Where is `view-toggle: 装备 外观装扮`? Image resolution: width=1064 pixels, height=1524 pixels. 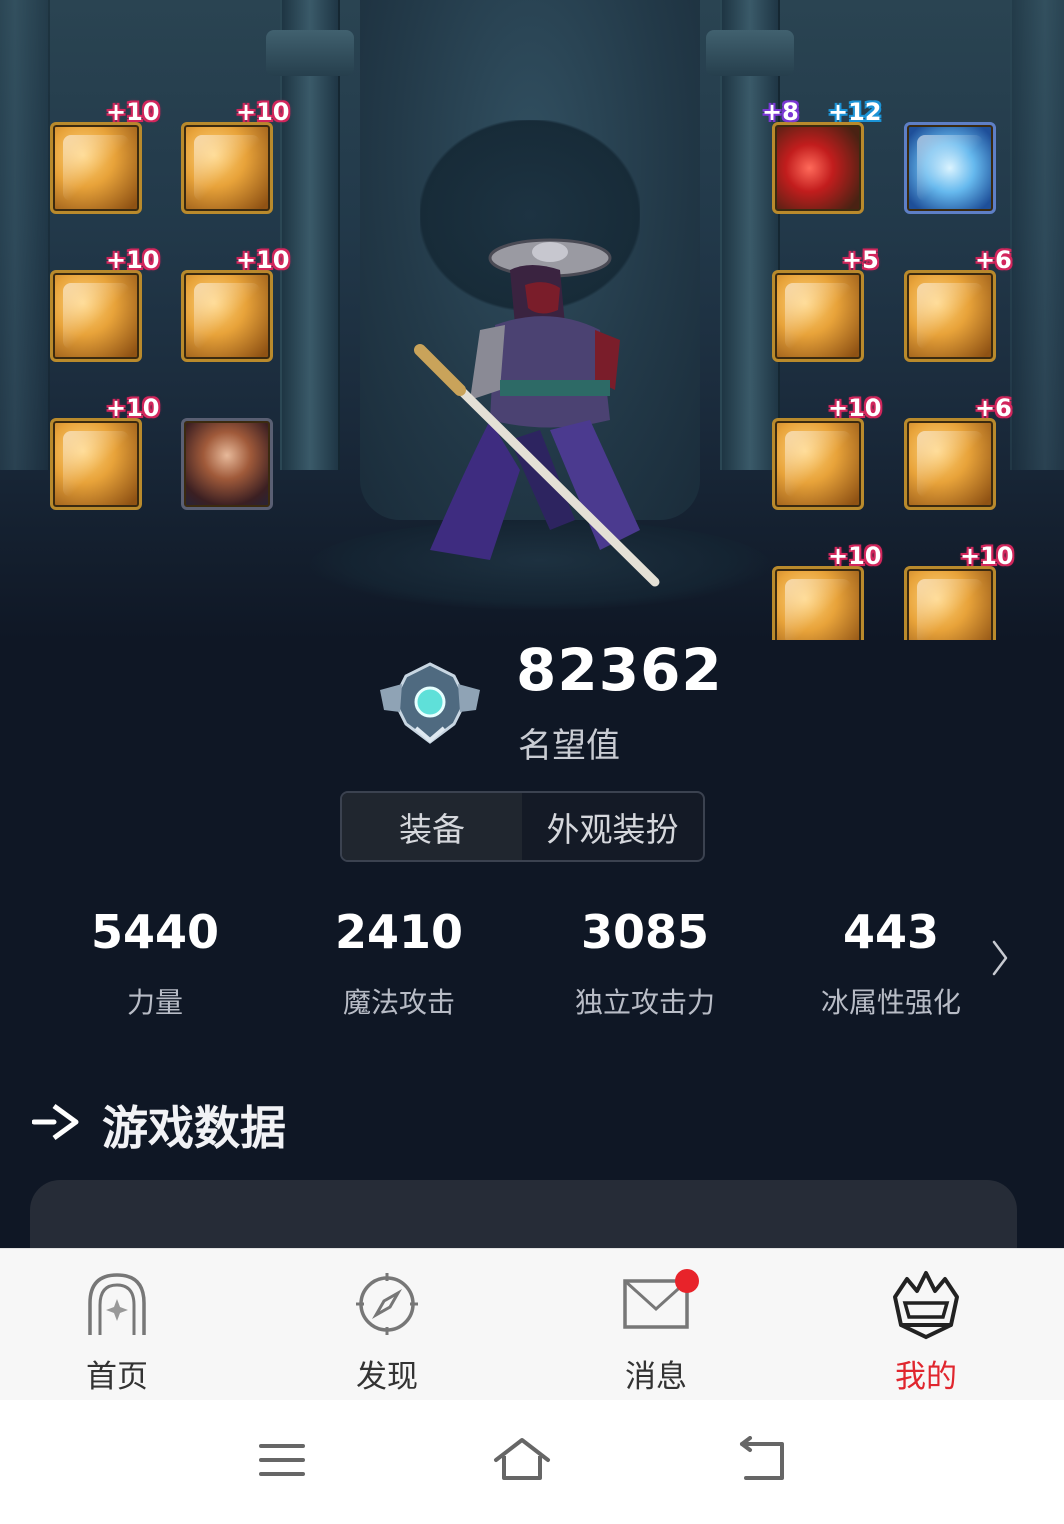
view-toggle: 装备 外观装扮 is located at coordinates (522, 826).